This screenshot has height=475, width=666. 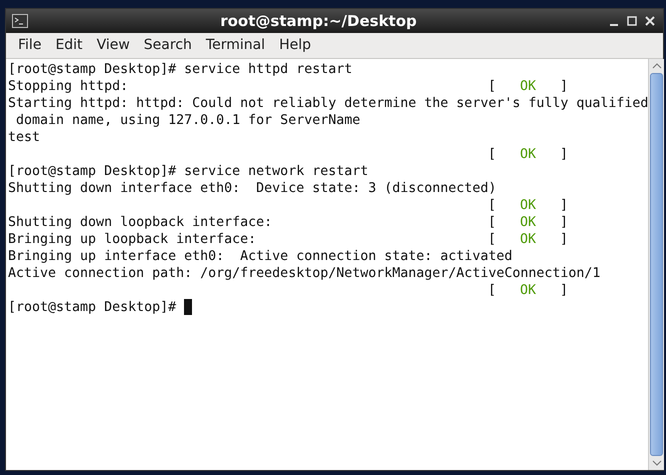 What do you see at coordinates (141, 222) in the screenshot?
I see `terminal-line: Shutting down loopback interface:` at bounding box center [141, 222].